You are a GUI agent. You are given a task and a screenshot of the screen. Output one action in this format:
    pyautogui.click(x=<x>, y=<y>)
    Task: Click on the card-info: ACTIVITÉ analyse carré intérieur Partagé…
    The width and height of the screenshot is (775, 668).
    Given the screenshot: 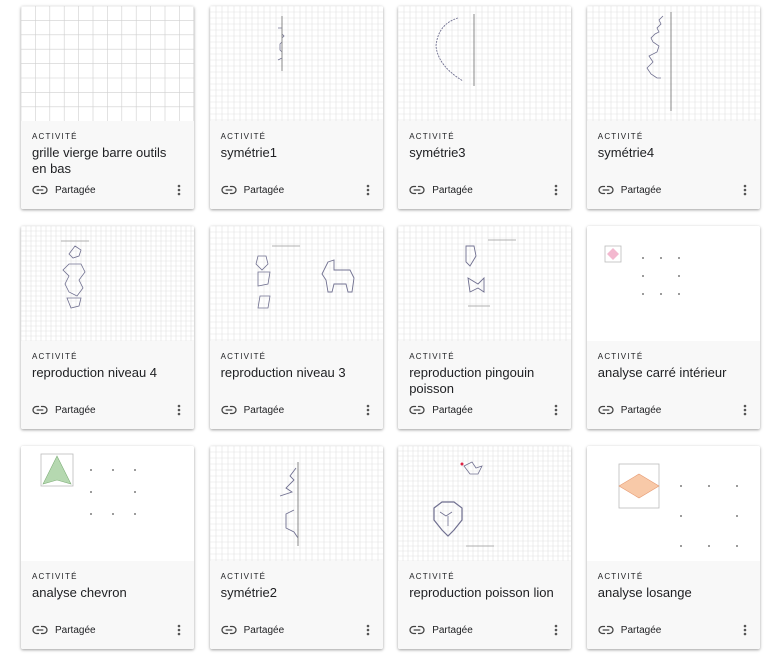 What is the action you would take?
    pyautogui.click(x=673, y=385)
    